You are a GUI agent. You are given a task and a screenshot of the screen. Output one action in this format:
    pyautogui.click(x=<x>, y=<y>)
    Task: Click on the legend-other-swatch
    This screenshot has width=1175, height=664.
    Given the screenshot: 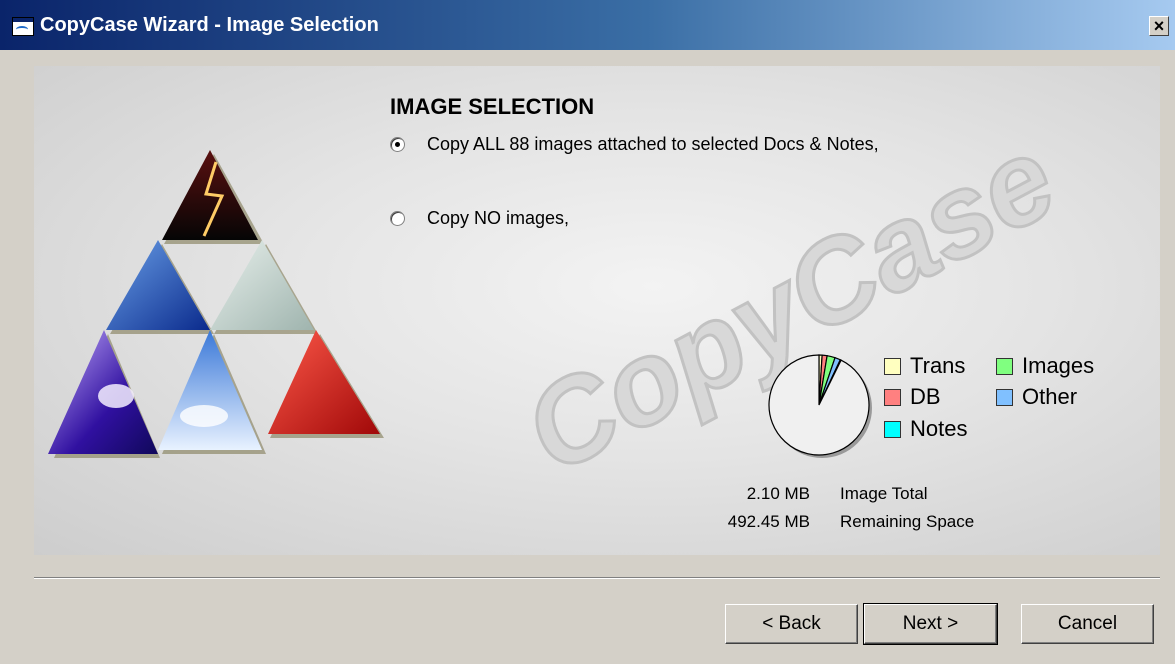 What is the action you would take?
    pyautogui.click(x=1004, y=397)
    